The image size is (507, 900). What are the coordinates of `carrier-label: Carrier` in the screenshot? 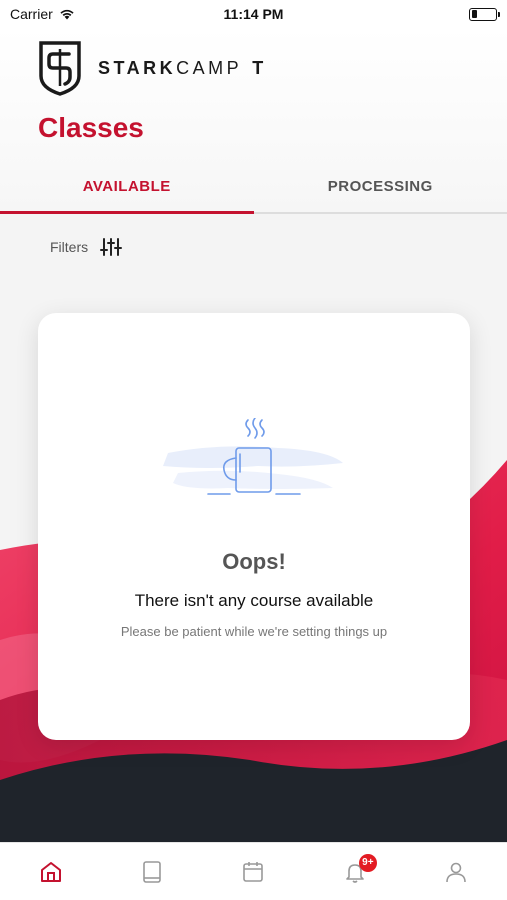 It's located at (31, 14).